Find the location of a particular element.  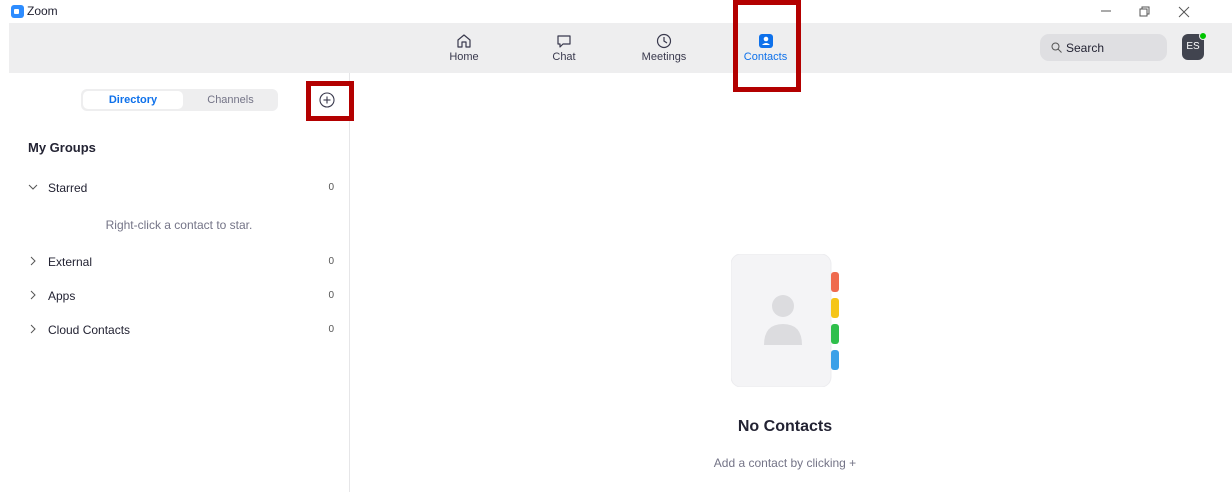

tab-directory: Directory is located at coordinates (133, 100).